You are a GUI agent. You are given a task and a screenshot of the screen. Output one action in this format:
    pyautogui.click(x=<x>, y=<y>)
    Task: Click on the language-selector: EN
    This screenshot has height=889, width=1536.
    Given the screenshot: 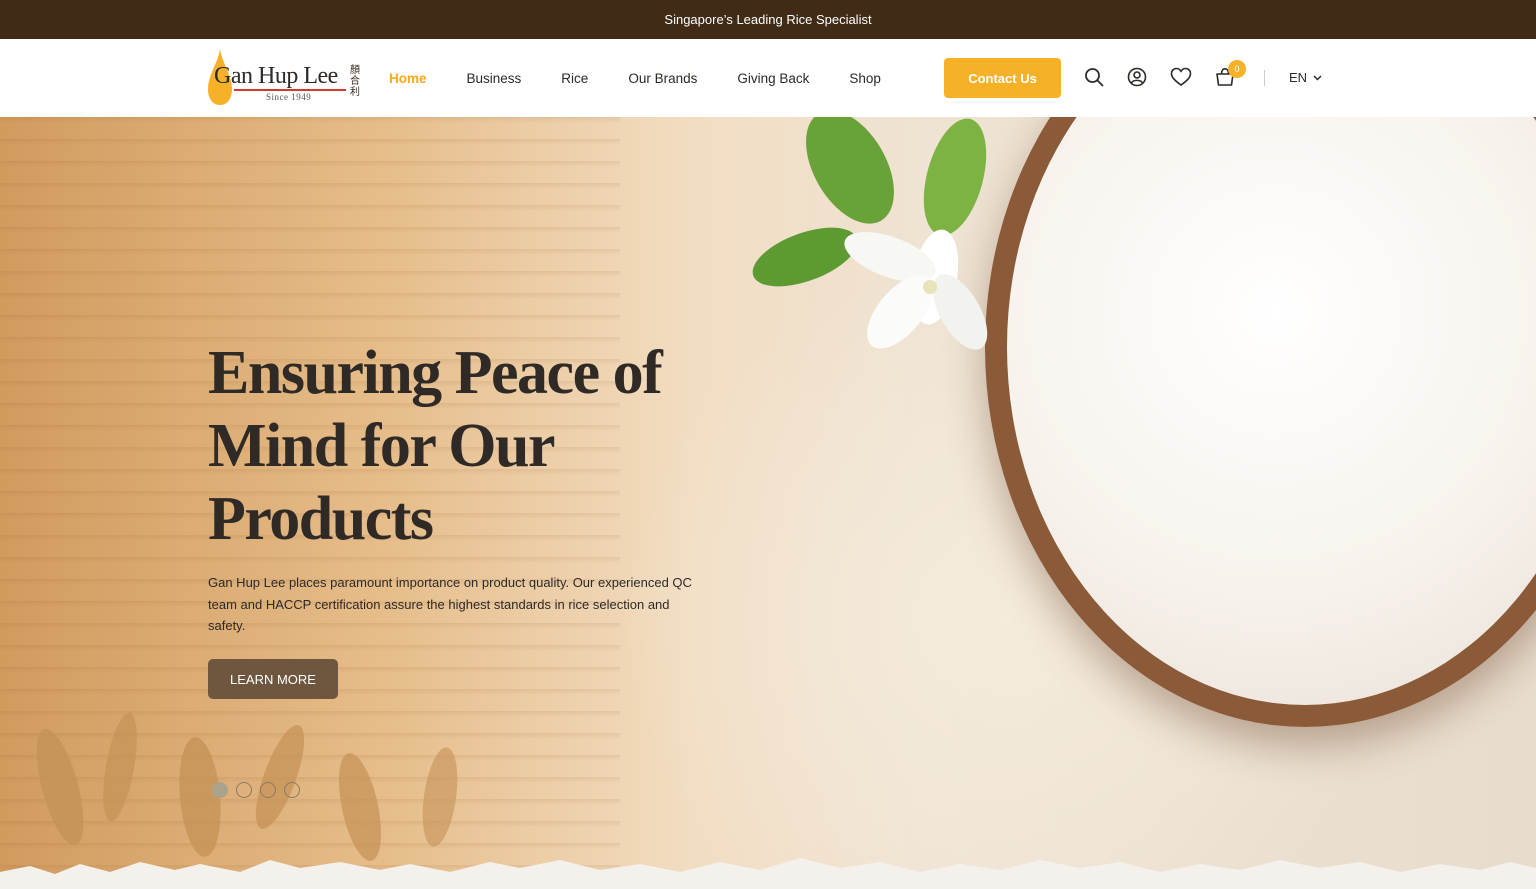 What is the action you would take?
    pyautogui.click(x=1305, y=77)
    